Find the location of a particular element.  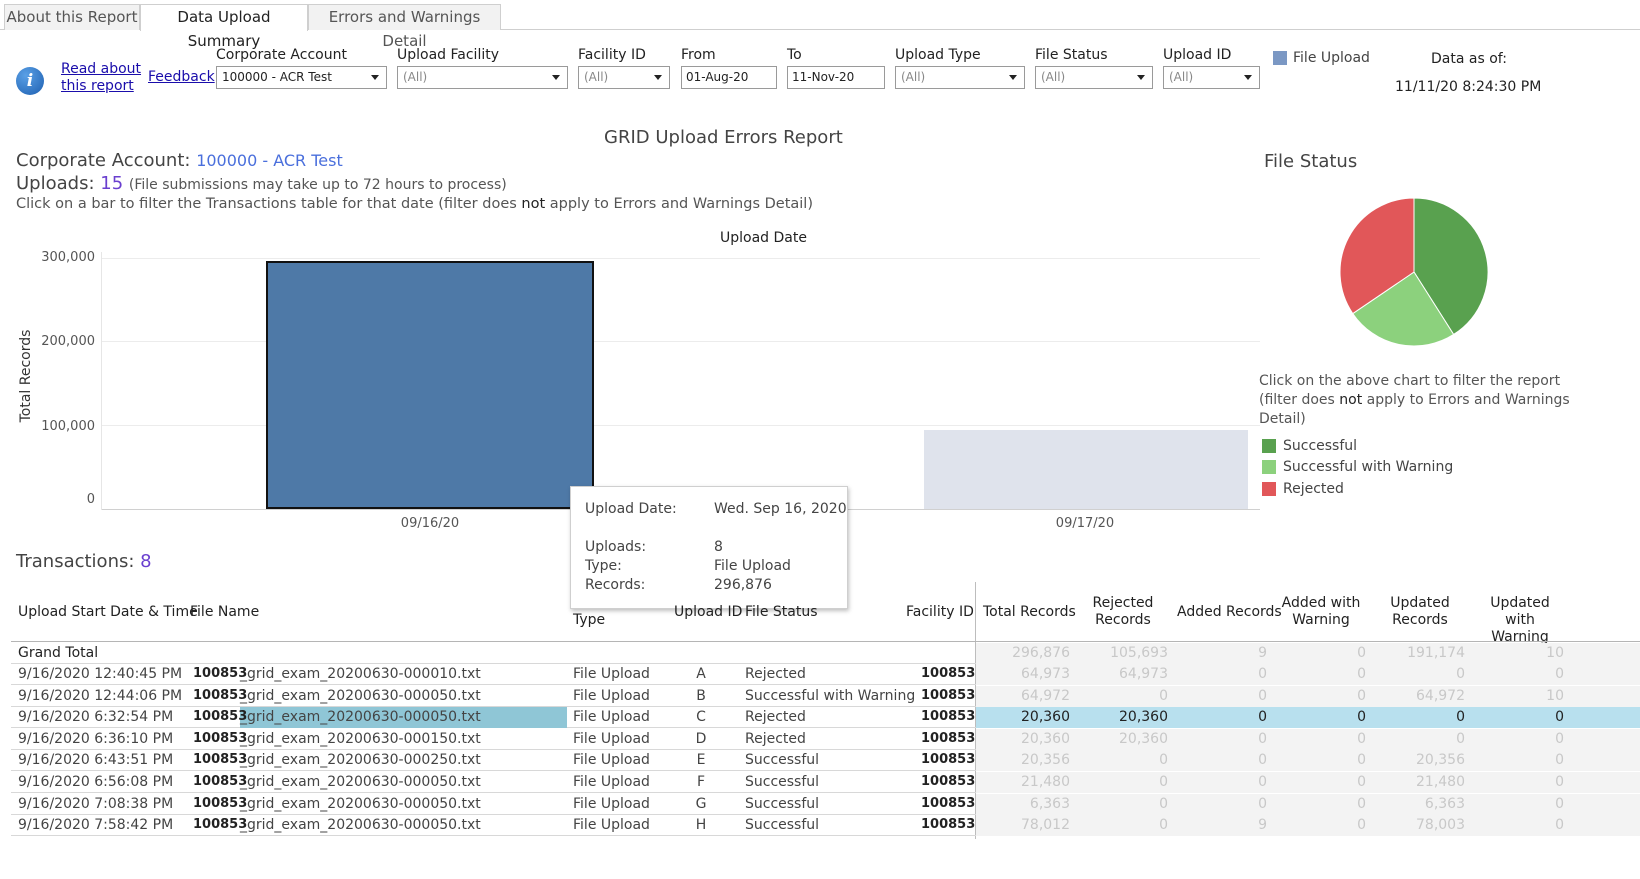

cell-status: Successful is located at coordinates (782, 825).